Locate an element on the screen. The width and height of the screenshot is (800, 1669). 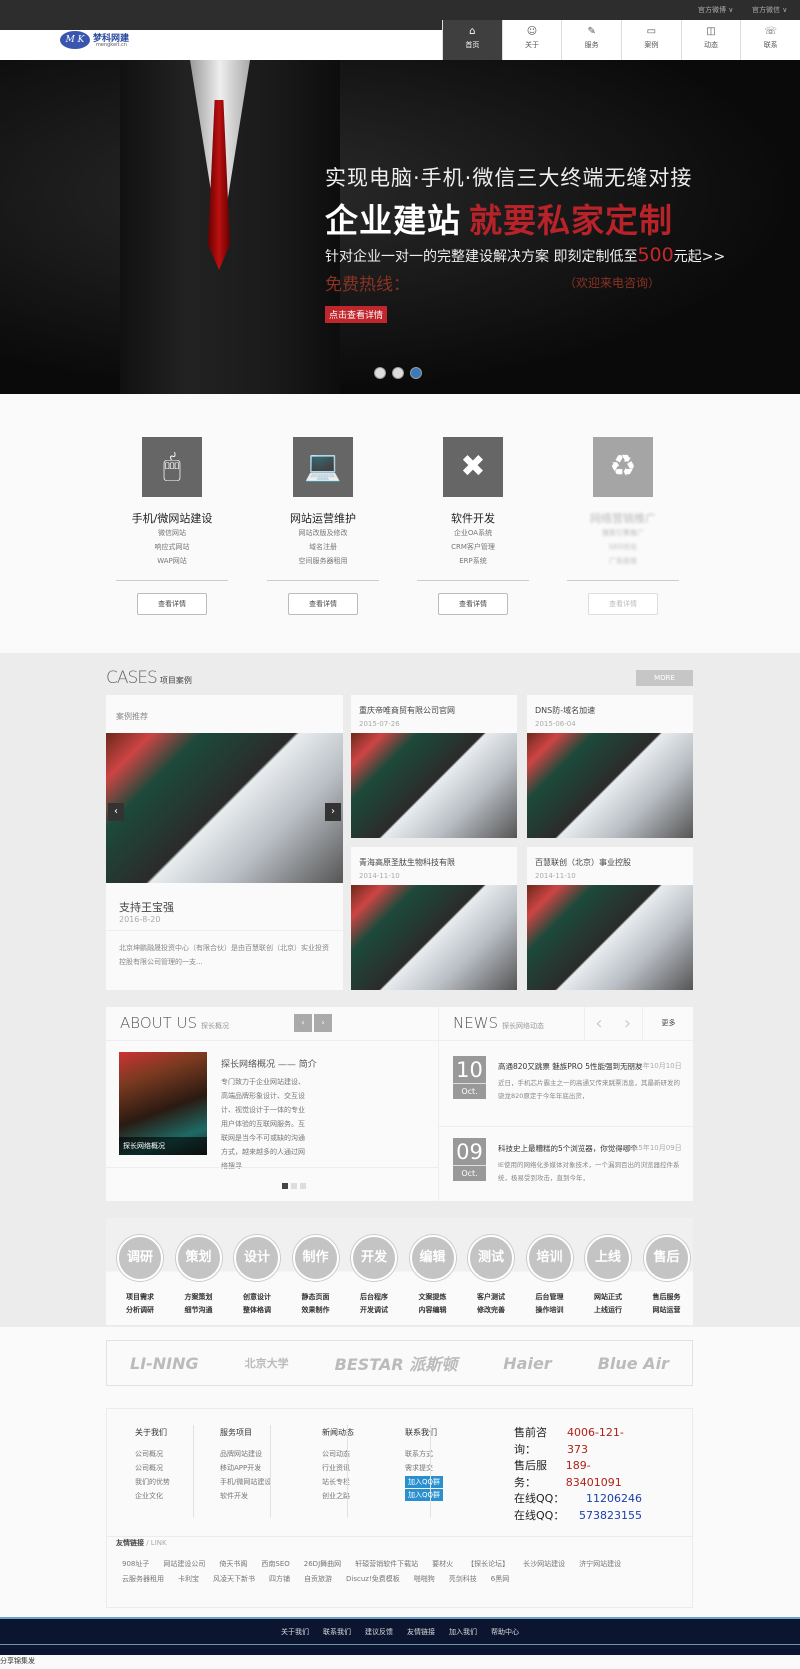
service-item: 域名注册 is located at coordinates (323, 547).